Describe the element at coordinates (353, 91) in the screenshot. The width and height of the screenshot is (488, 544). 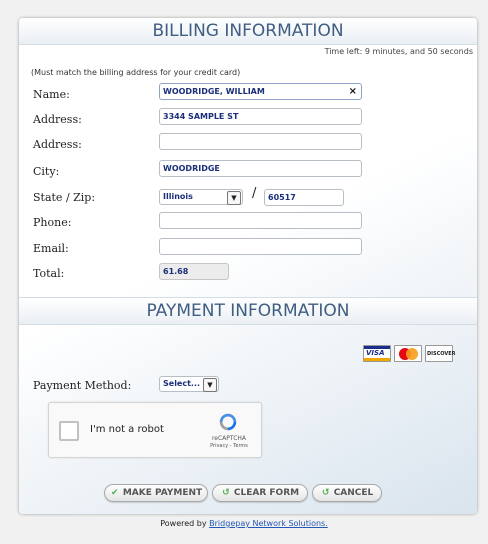
I see `clear-name-icon: ×` at that location.